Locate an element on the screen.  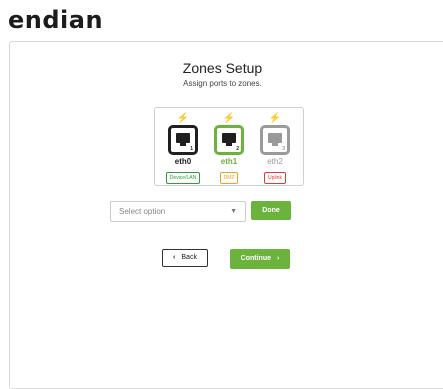
ethernet-port-icon: 3 is located at coordinates (275, 140).